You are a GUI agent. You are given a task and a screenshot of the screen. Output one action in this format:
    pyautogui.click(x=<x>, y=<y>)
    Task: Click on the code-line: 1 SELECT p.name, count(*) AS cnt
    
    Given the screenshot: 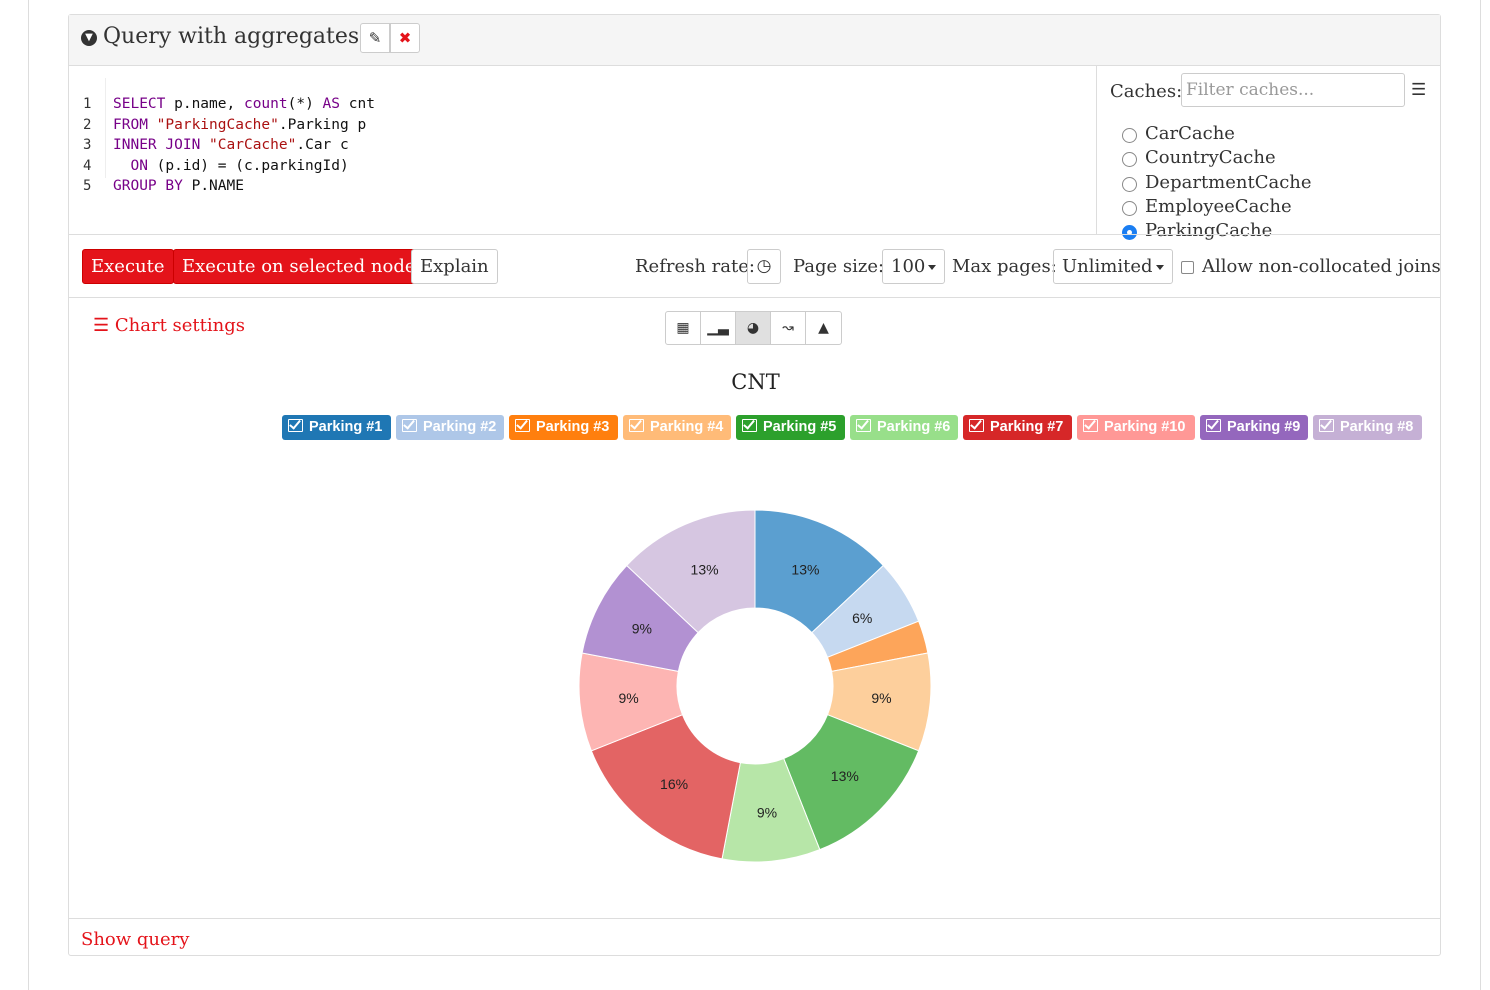 What is the action you would take?
    pyautogui.click(x=559, y=104)
    